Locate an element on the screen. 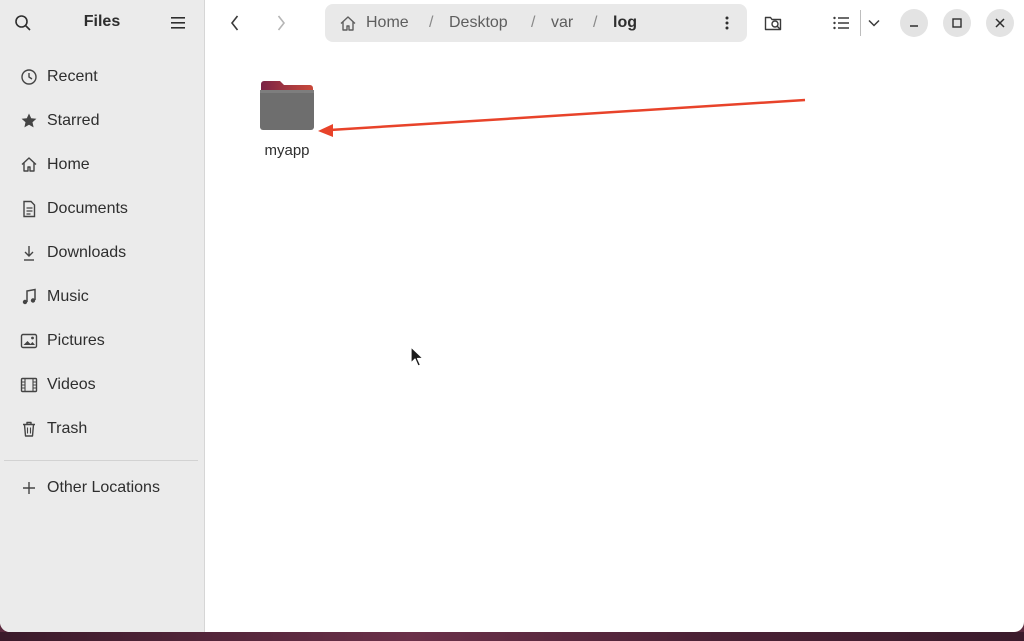  maximize-icon is located at coordinates (957, 23).